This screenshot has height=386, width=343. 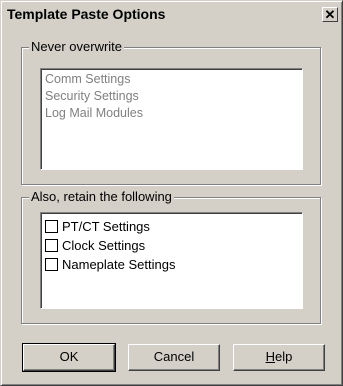 I want to click on close-button: ✕, so click(x=330, y=14).